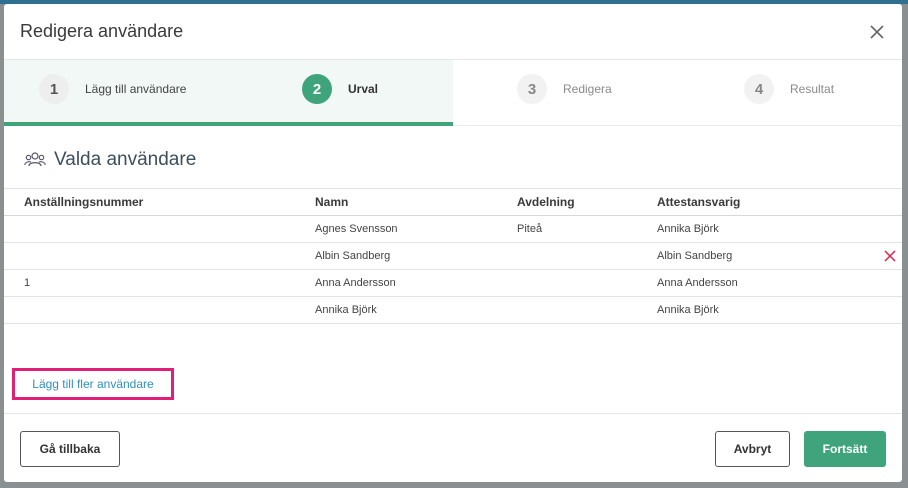 Image resolution: width=908 pixels, height=488 pixels. Describe the element at coordinates (102, 31) in the screenshot. I see `dialog-title: Redigera användare` at that location.